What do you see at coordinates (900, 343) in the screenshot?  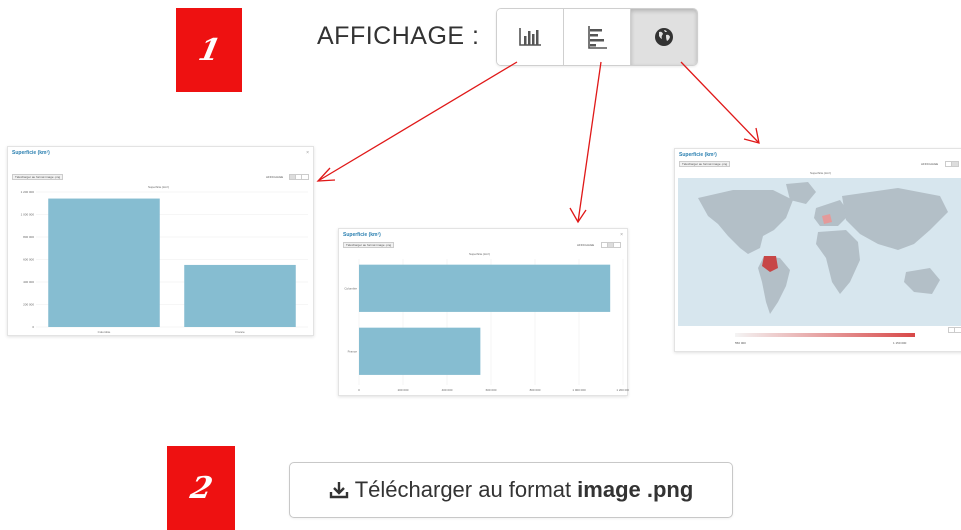 I see `legend-max-label: 1 150 000` at bounding box center [900, 343].